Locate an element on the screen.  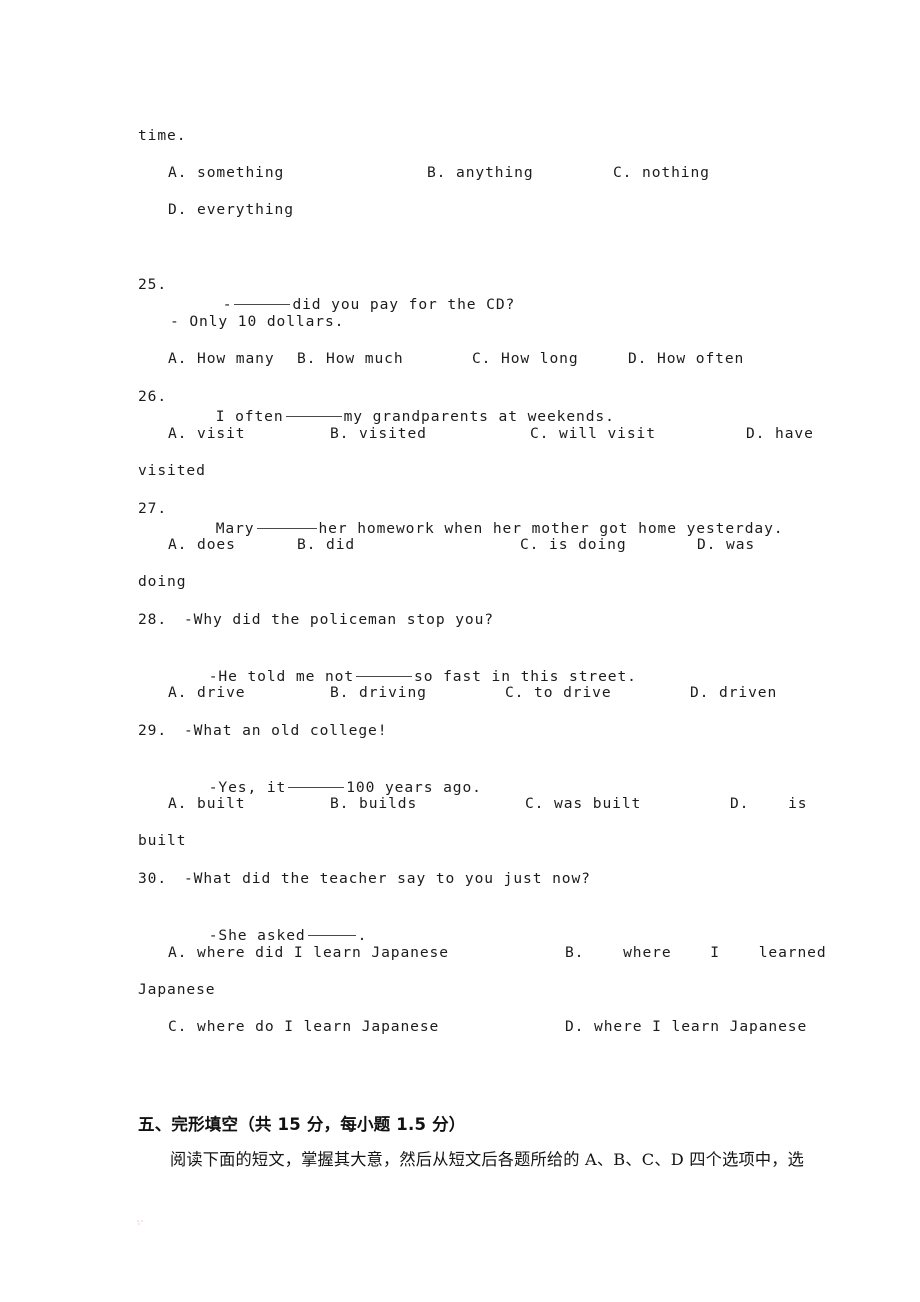
question-27-option-c: C. is doing is located at coordinates (573, 544).